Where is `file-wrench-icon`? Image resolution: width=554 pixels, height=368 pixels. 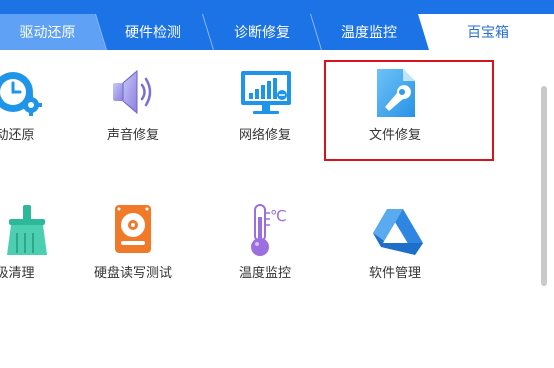
file-wrench-icon is located at coordinates (396, 93).